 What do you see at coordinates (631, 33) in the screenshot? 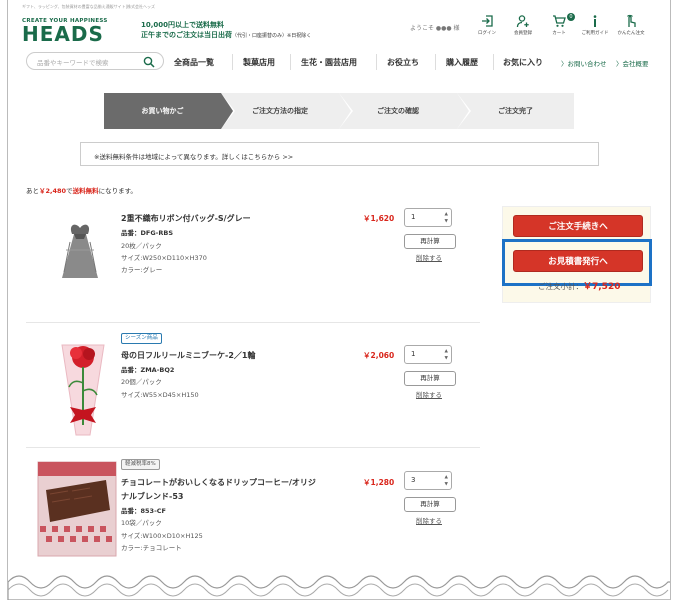
I see `easy-order-label: かんたん注文` at bounding box center [631, 33].